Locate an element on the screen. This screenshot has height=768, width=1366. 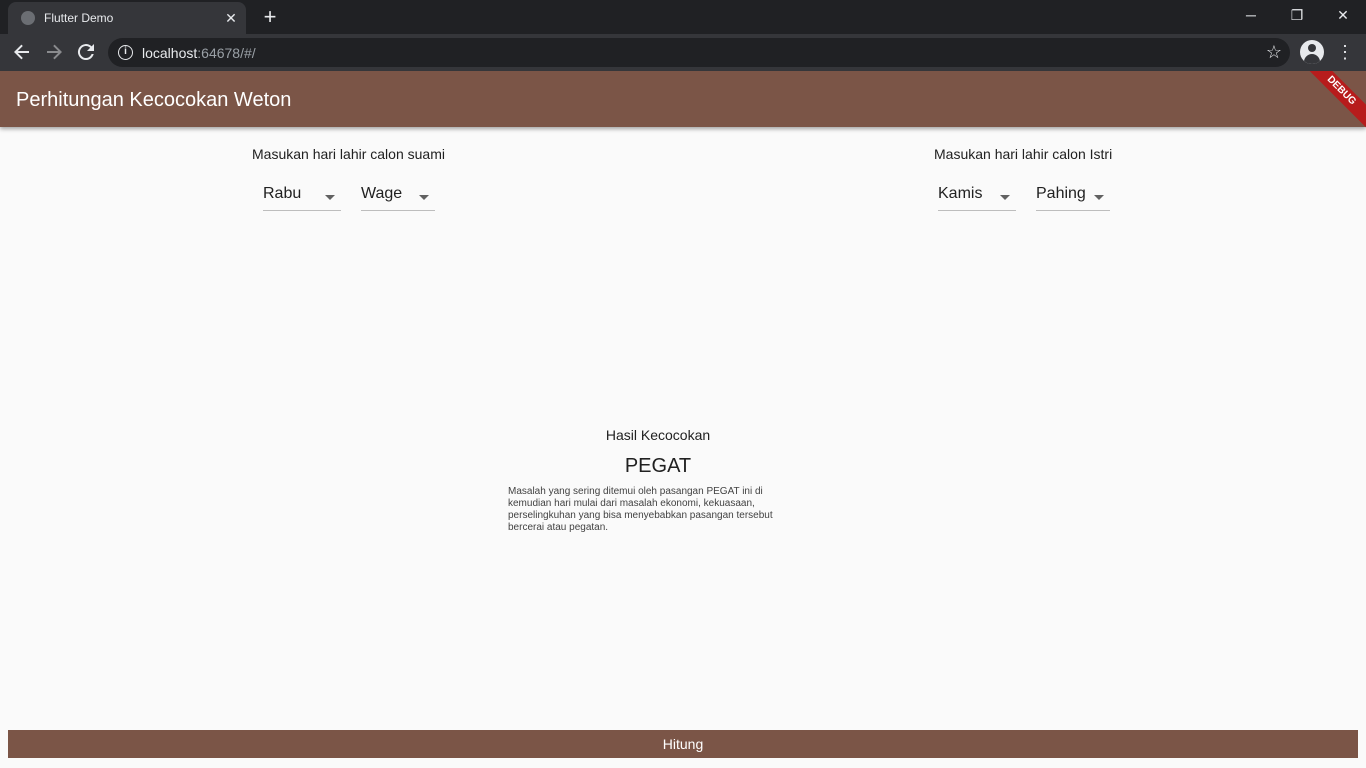
url-path: :64678/#/ is located at coordinates (226, 53).